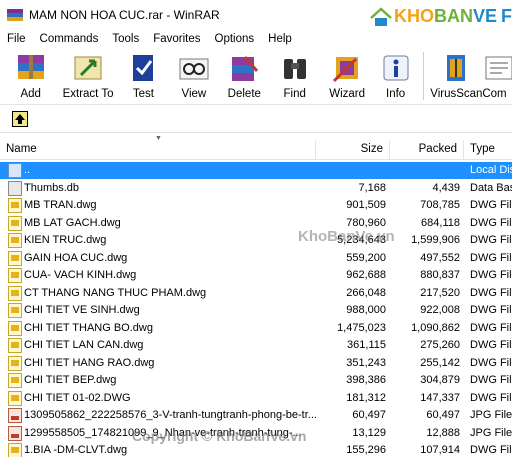  What do you see at coordinates (443, 432) in the screenshot?
I see `file-packed-size: 12,888` at bounding box center [443, 432].